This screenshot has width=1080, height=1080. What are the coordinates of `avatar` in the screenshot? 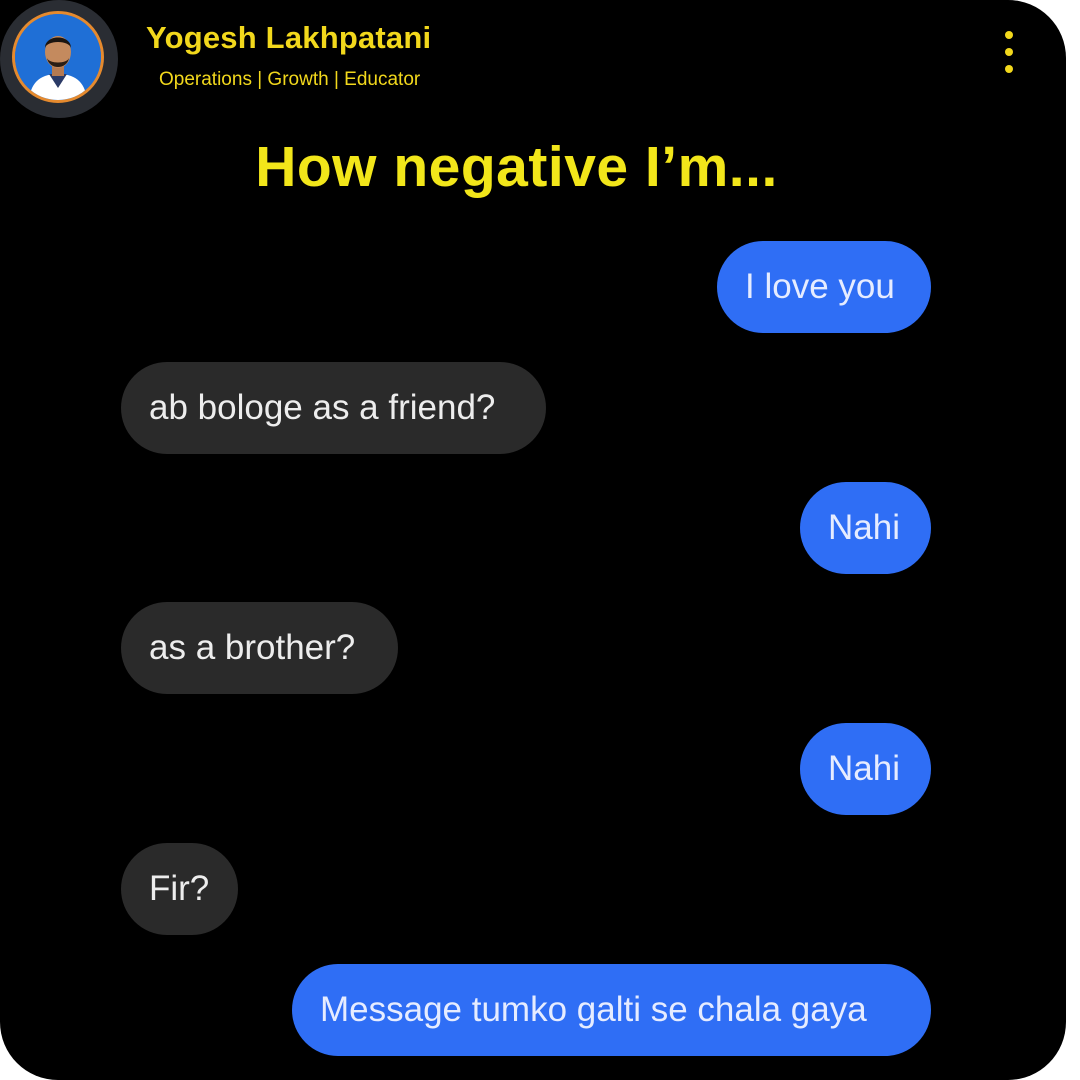 It's located at (59, 59).